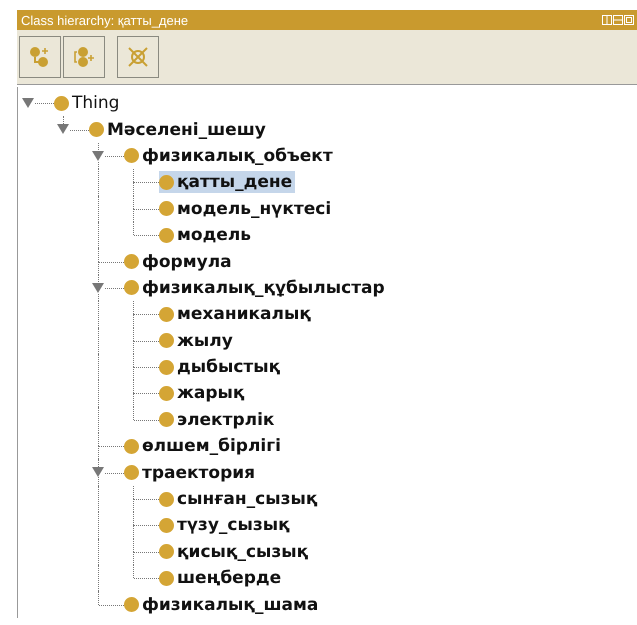  I want to click on class-node: дыбыстық, so click(221, 367).